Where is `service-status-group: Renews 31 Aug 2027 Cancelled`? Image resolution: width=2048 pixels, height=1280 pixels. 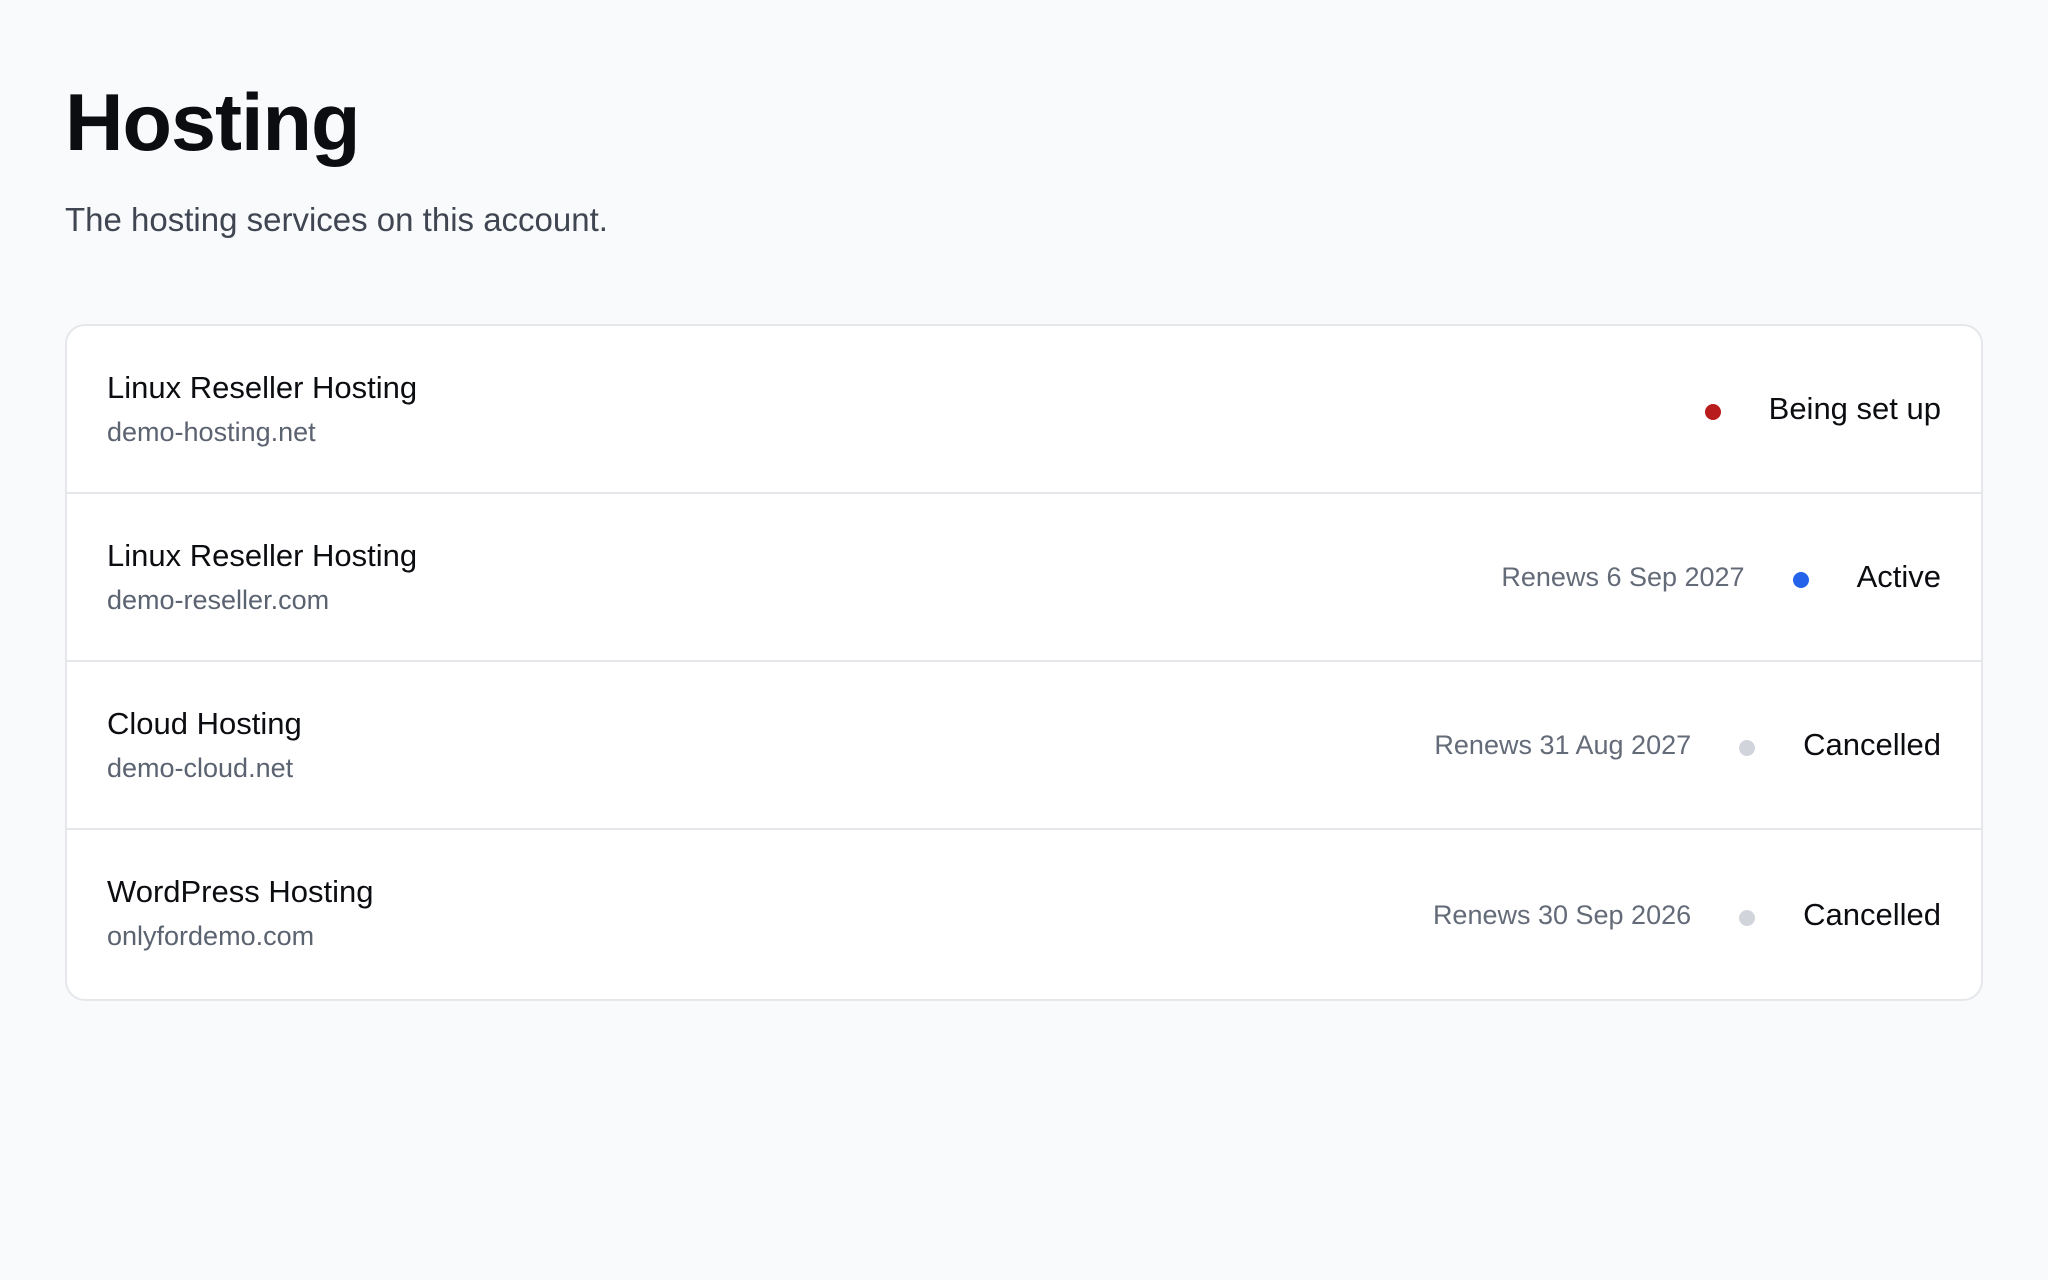 service-status-group: Renews 31 Aug 2027 Cancelled is located at coordinates (1687, 745).